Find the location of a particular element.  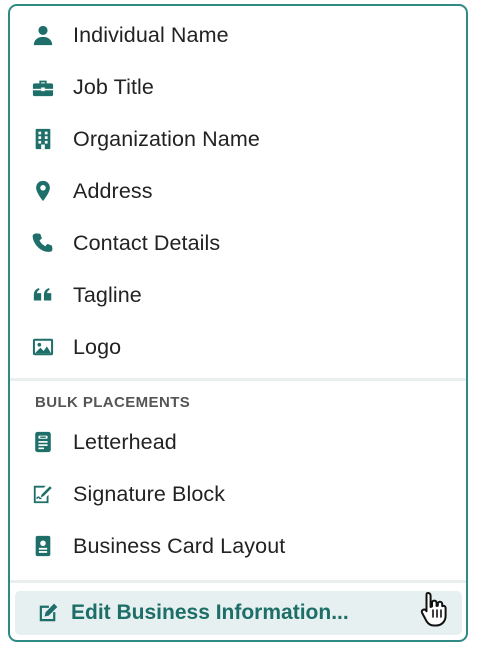

menu-item-job-title: Job Title is located at coordinates (238, 87).